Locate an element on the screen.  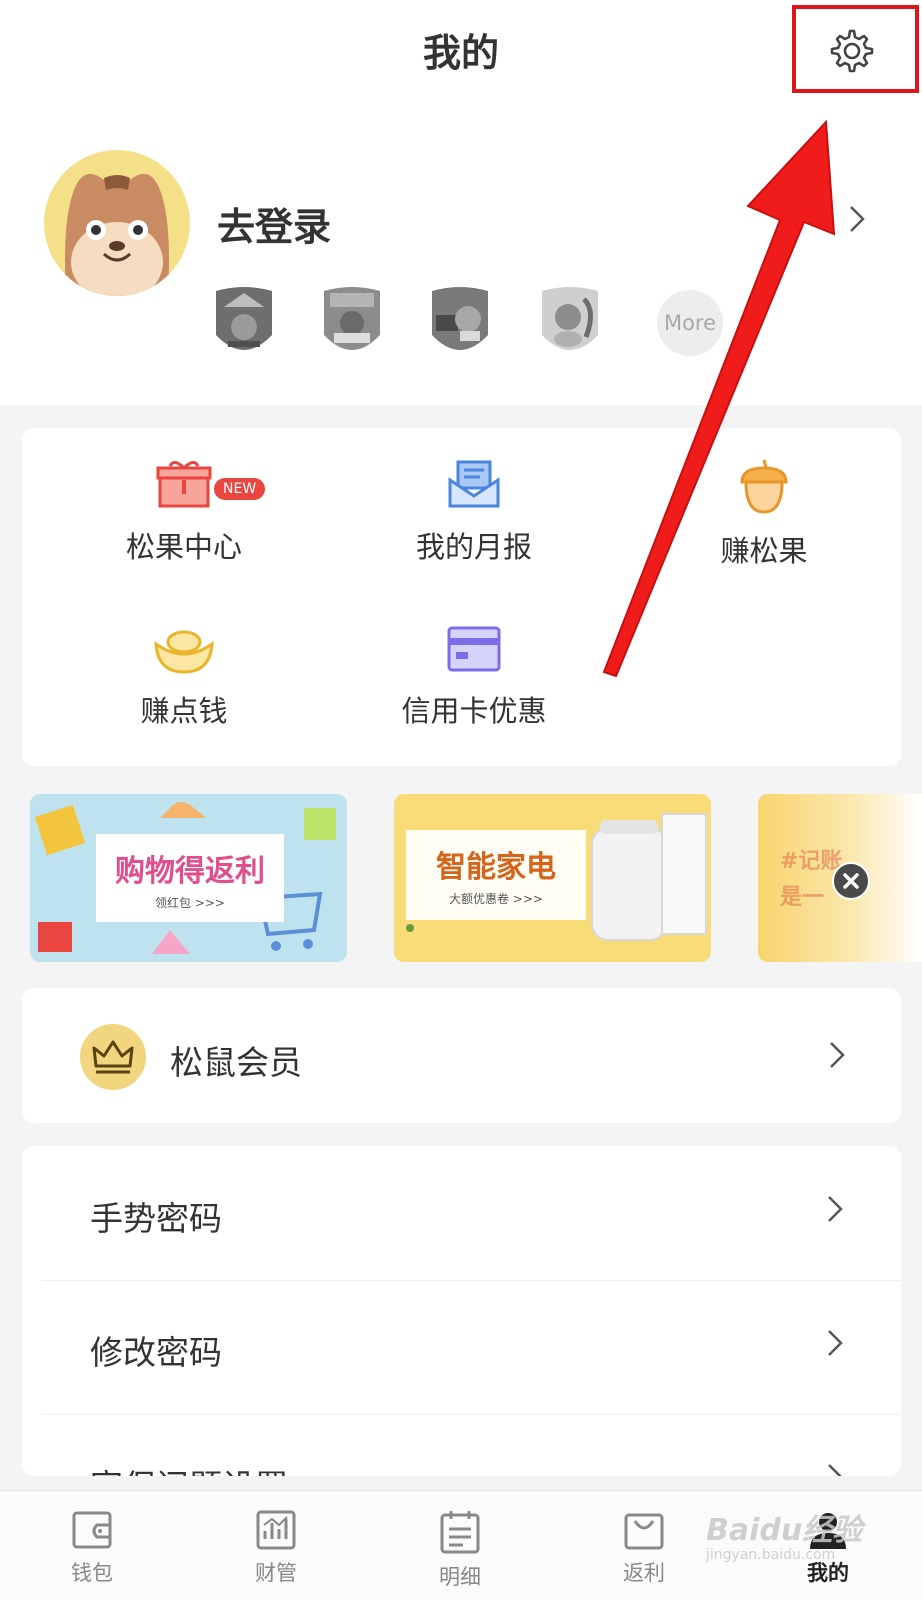
wallet-icon is located at coordinates (92, 1530).